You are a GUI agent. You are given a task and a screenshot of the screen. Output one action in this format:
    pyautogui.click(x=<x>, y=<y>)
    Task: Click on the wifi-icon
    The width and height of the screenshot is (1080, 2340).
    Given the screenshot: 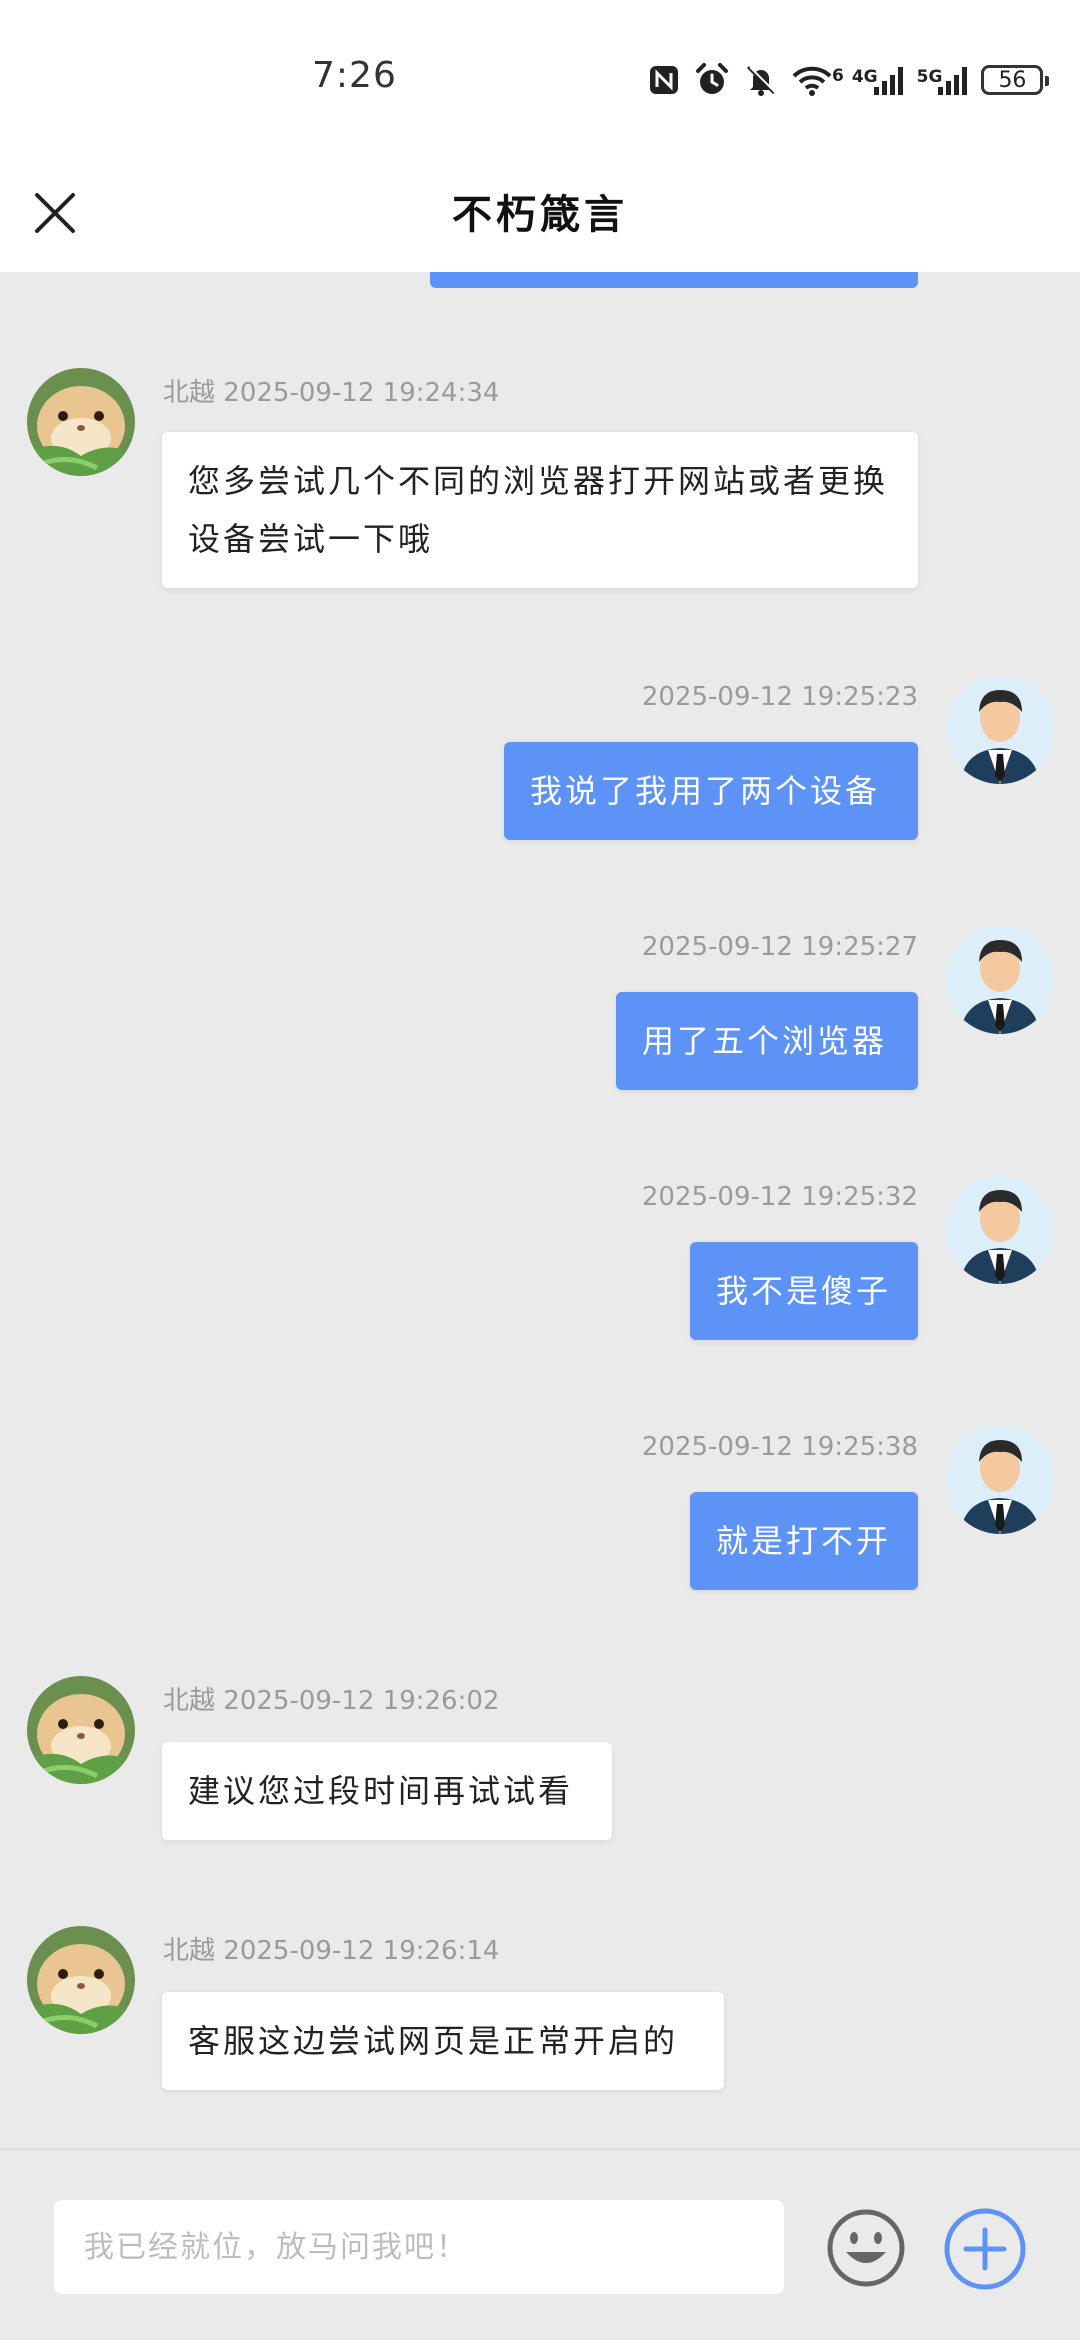 What is the action you would take?
    pyautogui.click(x=812, y=81)
    